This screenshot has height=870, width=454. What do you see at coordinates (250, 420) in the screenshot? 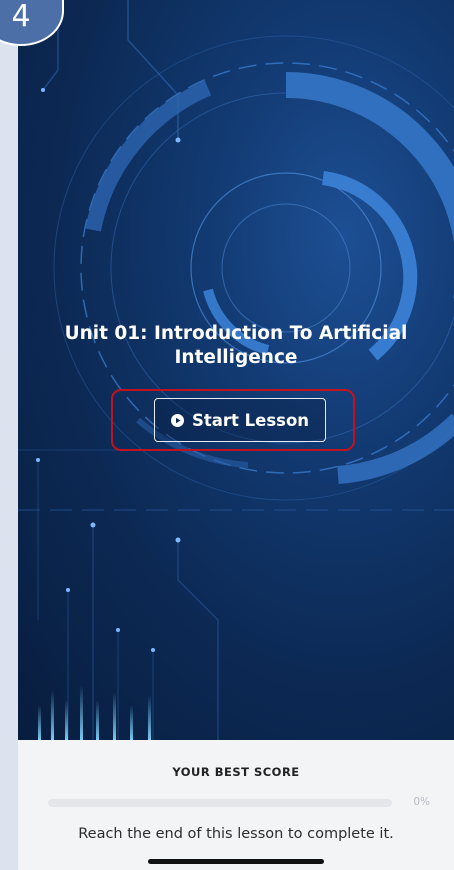
I see `start-lesson-label: Start Lesson` at bounding box center [250, 420].